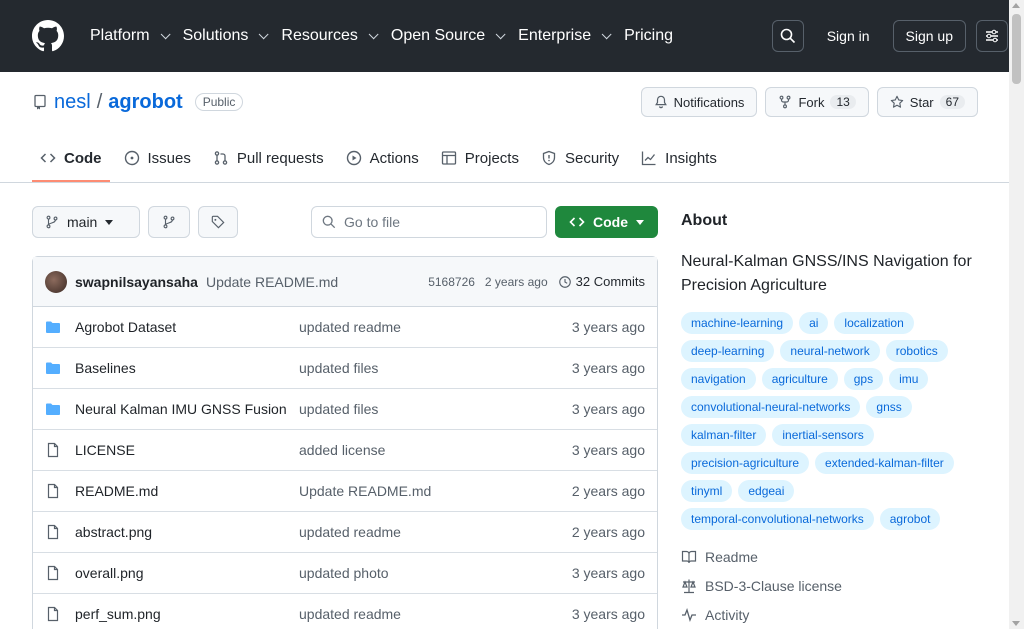 Image resolution: width=1024 pixels, height=629 pixels. I want to click on fork-button: Fork 13, so click(817, 102).